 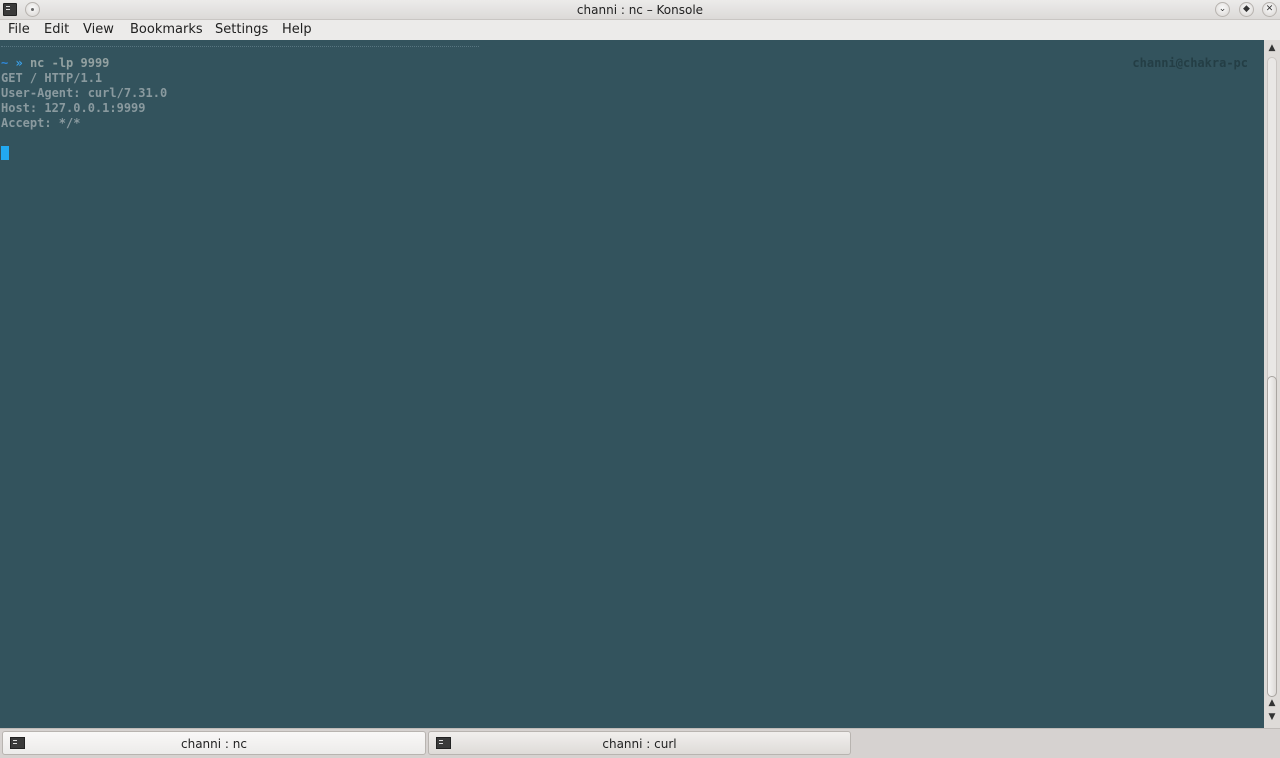 I want to click on close-button: ✕, so click(x=1269, y=9).